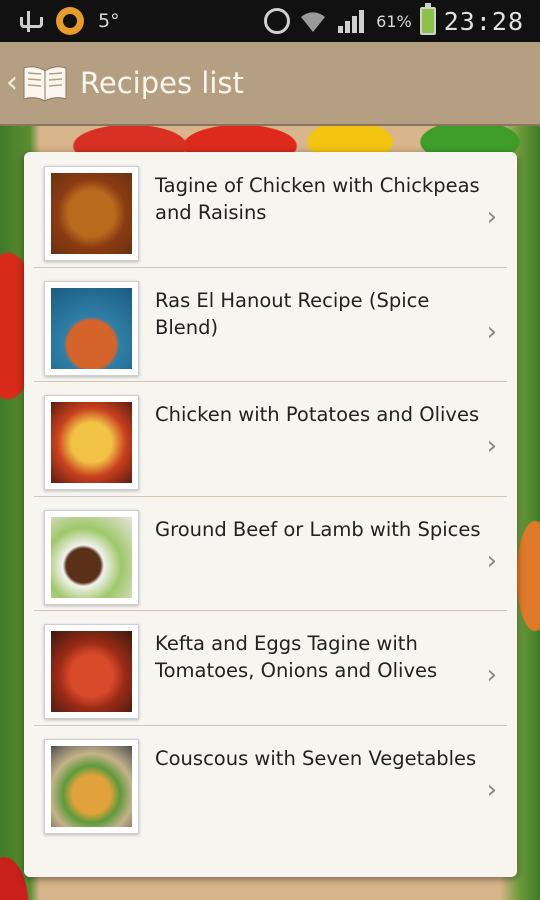 This screenshot has width=540, height=900. I want to click on battery-charging-icon, so click(427, 19).